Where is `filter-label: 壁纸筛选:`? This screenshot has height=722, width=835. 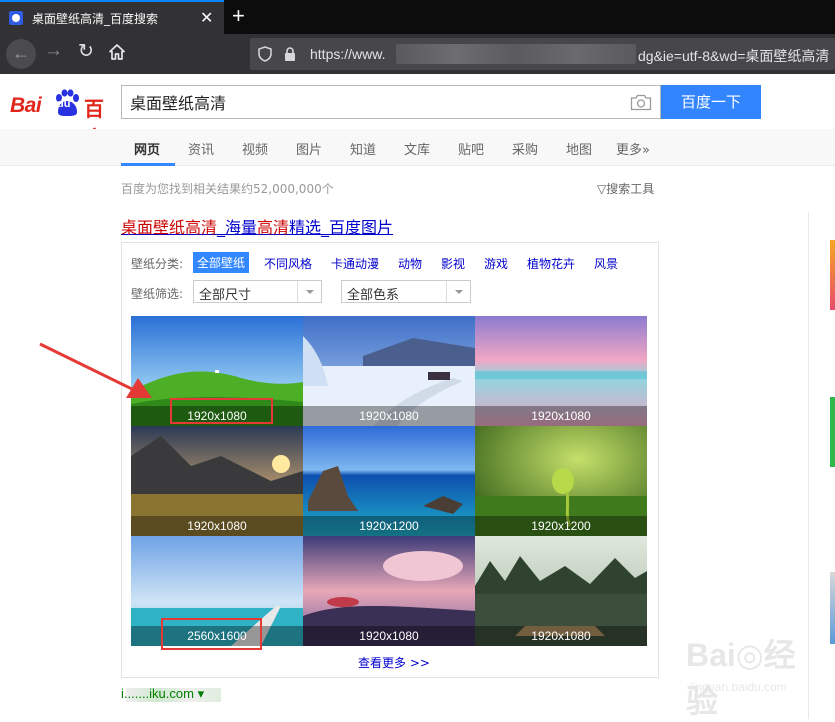
filter-label: 壁纸筛选: is located at coordinates (157, 294).